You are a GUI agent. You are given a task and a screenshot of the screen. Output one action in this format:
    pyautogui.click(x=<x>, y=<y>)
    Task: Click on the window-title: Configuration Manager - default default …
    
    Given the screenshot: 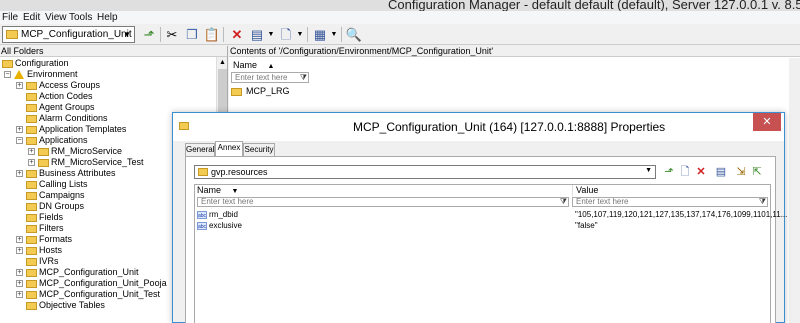 What is the action you would take?
    pyautogui.click(x=594, y=5)
    